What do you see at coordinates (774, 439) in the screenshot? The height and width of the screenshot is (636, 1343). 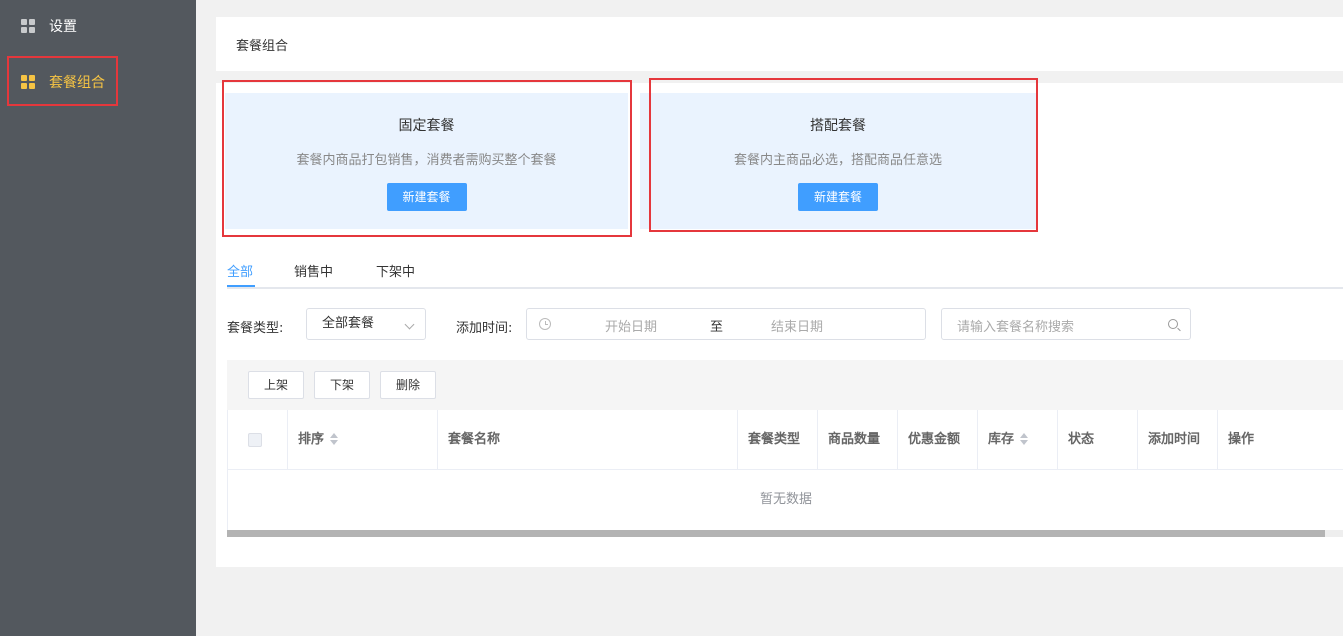 I see `column-label: 套餐类型` at bounding box center [774, 439].